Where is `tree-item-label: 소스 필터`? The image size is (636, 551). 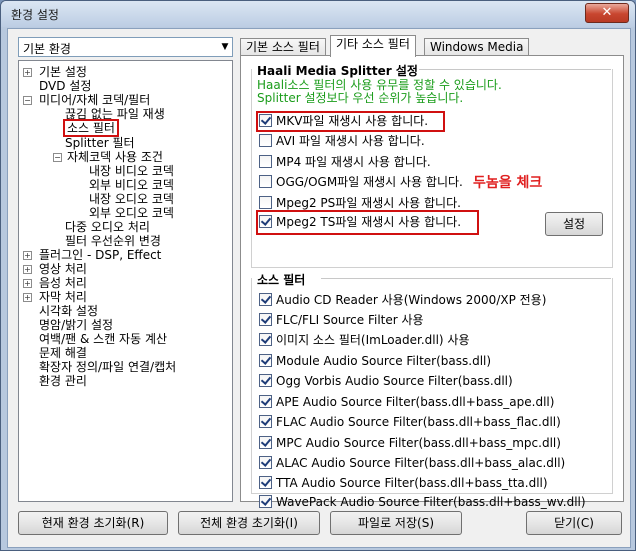 tree-item-label: 소스 필터 is located at coordinates (91, 128).